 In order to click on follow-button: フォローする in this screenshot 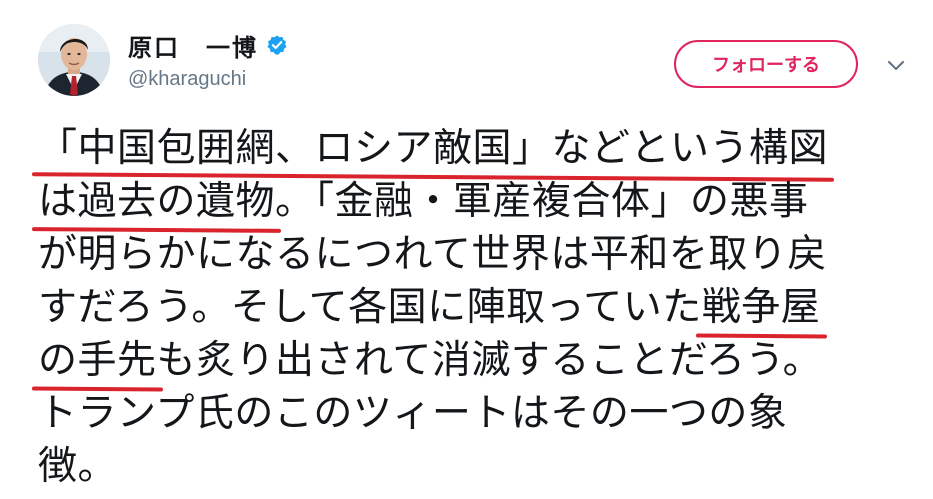, I will do `click(766, 64)`.